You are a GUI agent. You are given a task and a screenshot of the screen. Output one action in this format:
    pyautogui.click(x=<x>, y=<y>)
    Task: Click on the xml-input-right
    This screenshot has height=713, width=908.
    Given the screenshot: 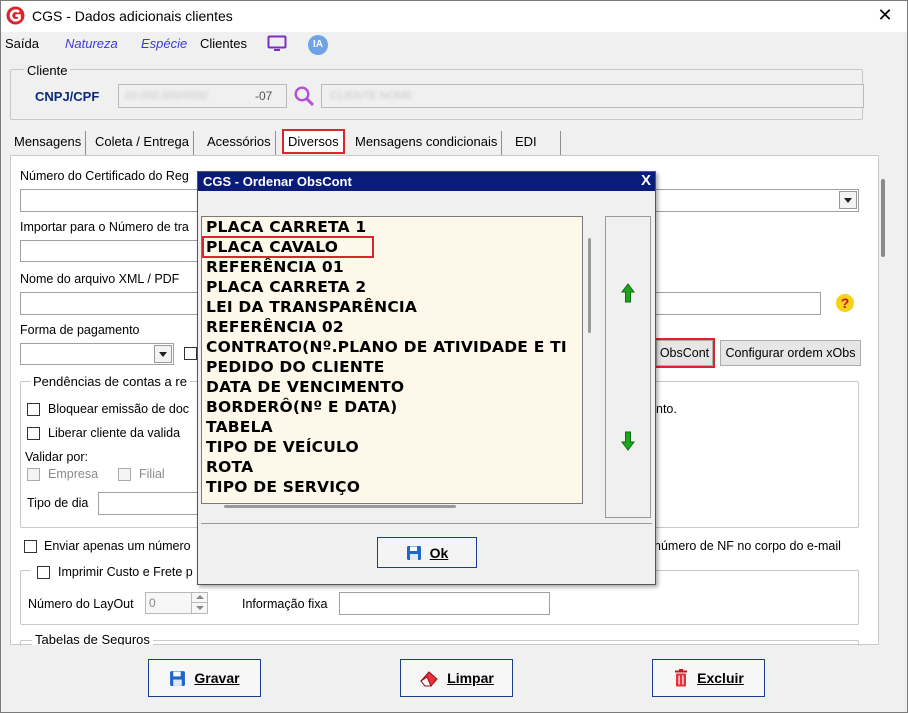 What is the action you would take?
    pyautogui.click(x=737, y=303)
    